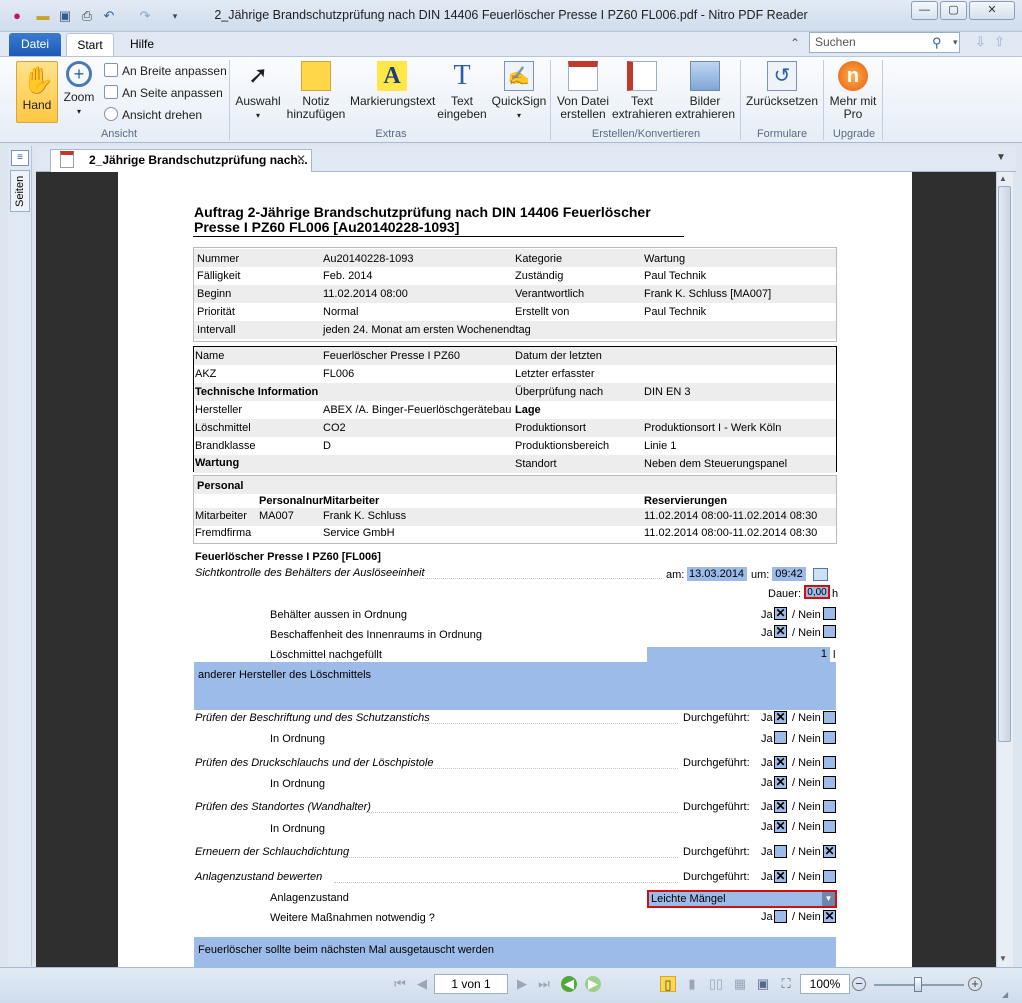 This screenshot has width=1022, height=1003. I want to click on single-page-view-icon: ▯, so click(668, 984).